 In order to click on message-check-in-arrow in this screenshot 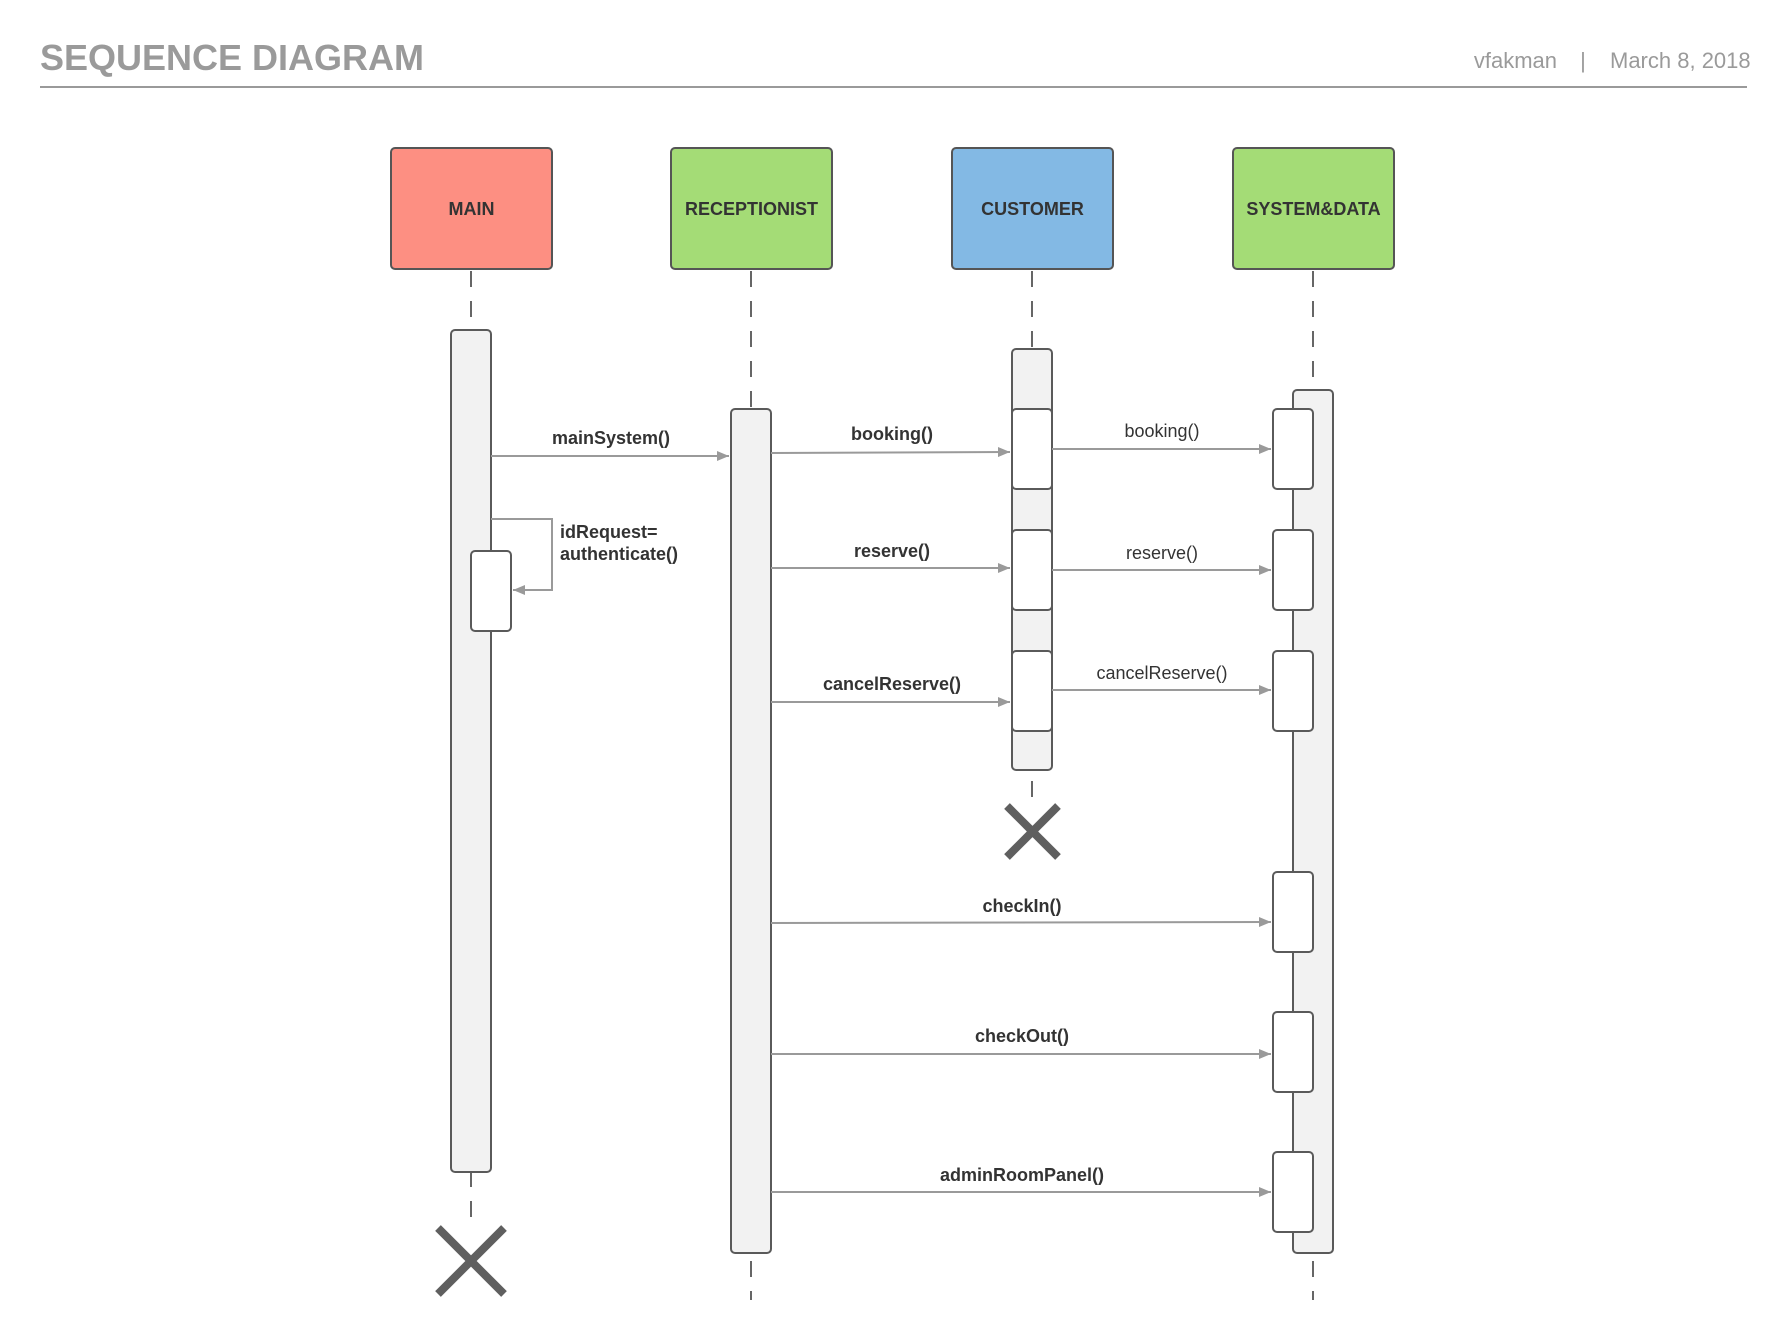, I will do `click(1021, 922)`.